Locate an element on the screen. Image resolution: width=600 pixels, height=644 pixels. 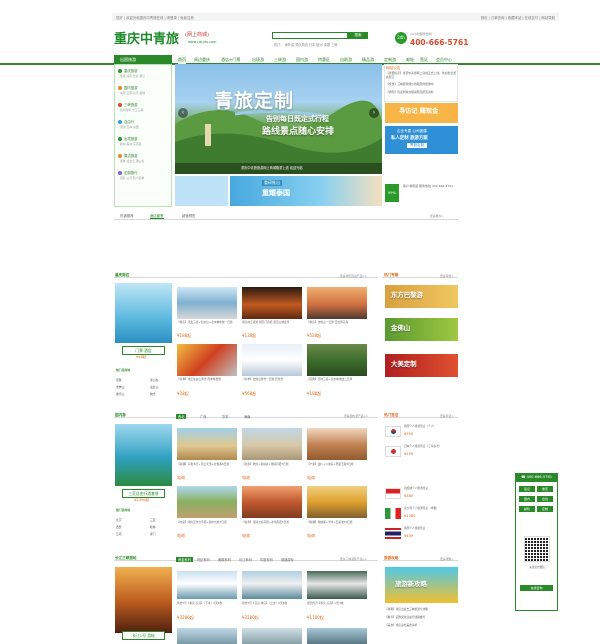
more-link: 更多签证> is located at coordinates (447, 416).